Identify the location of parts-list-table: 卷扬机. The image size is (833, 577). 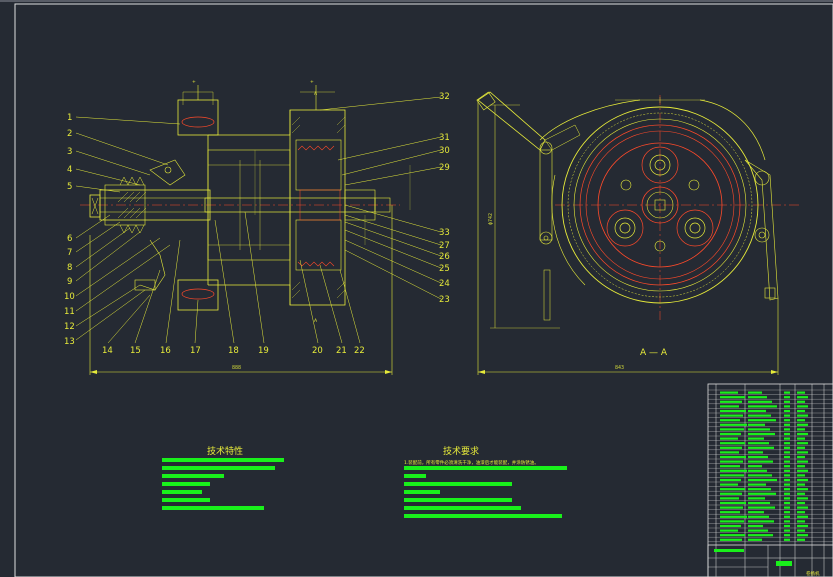
(770, 480).